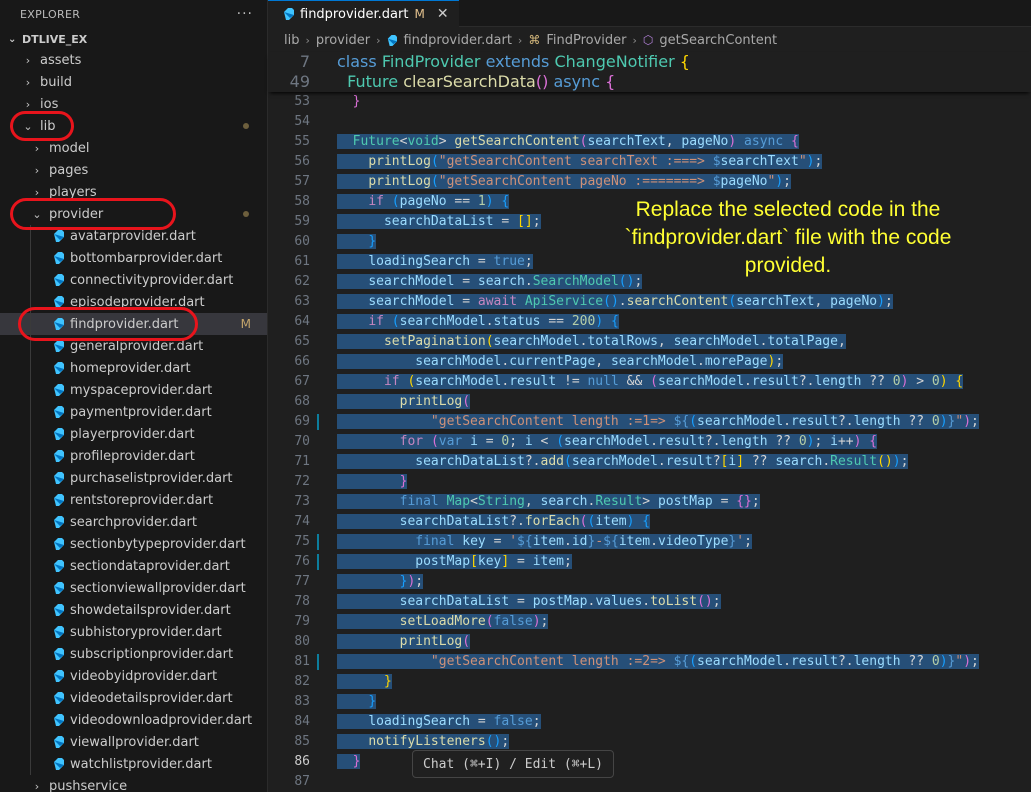  I want to click on file-videodetailsprovider-dart: videodetailsprovider.dart, so click(133, 698).